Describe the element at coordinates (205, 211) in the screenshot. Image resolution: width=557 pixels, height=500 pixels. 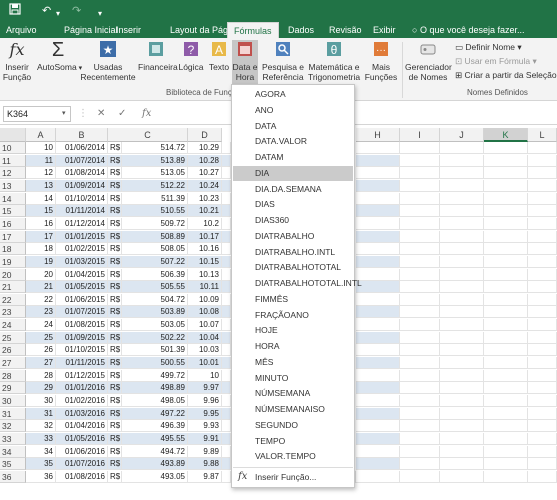
I see `table-cell: 10.21` at that location.